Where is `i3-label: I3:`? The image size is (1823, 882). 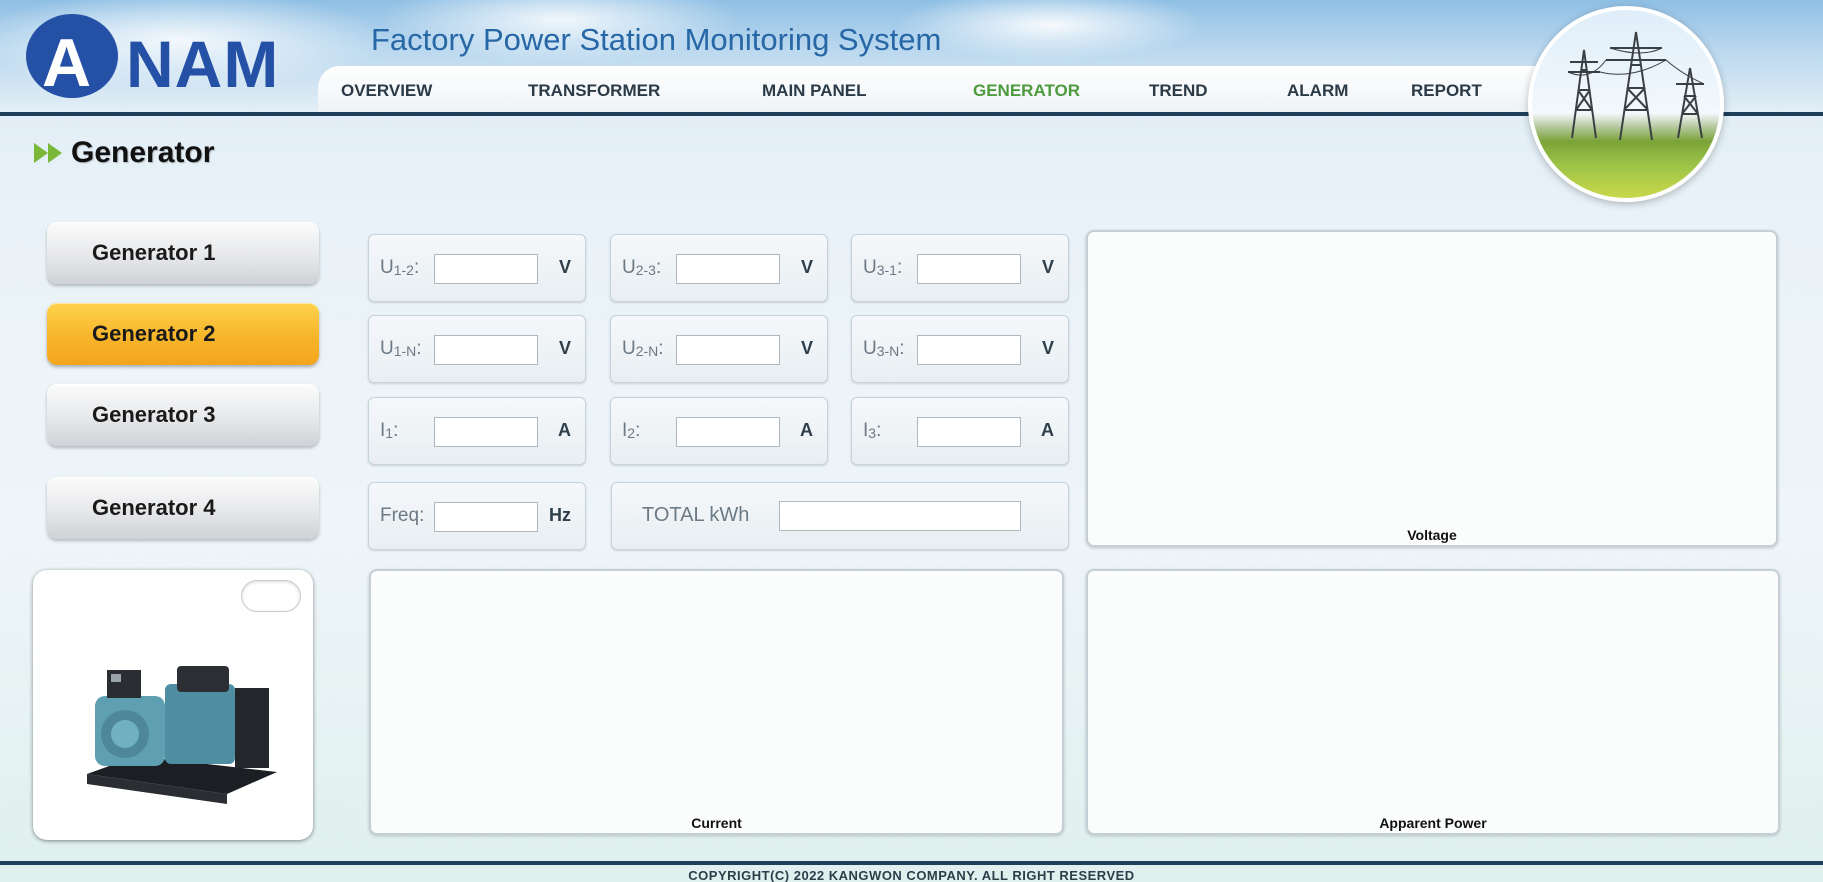 i3-label: I3: is located at coordinates (872, 430).